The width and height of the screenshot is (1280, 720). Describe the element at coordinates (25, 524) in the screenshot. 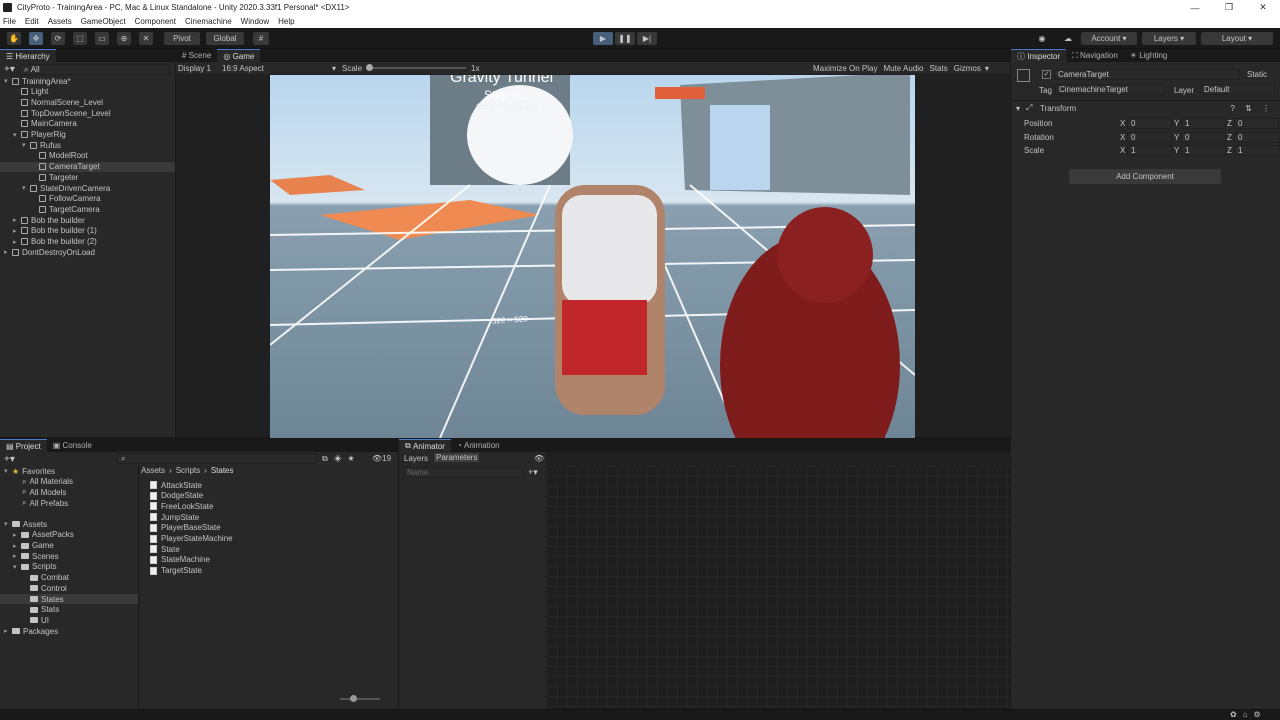

I see `assets-header: ▾ Assets` at that location.